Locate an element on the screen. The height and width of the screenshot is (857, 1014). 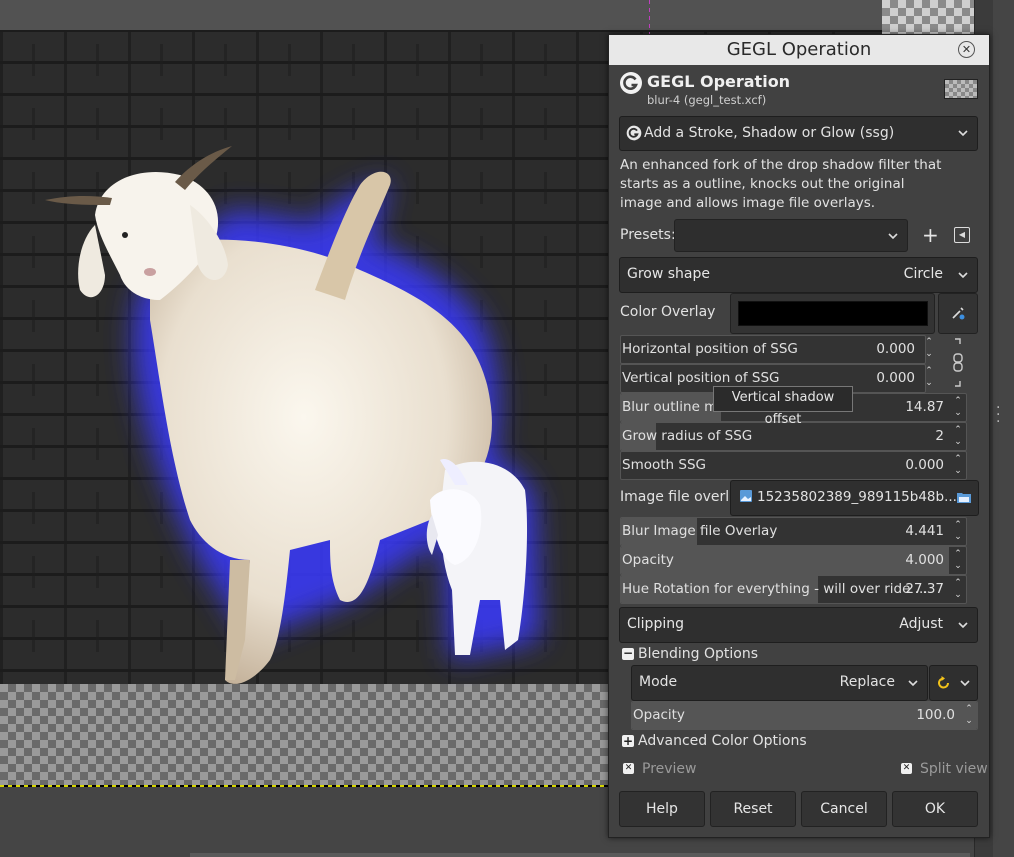
operation-select: Add a Stroke, Shadow or Glow (ssg) is located at coordinates (798, 133).